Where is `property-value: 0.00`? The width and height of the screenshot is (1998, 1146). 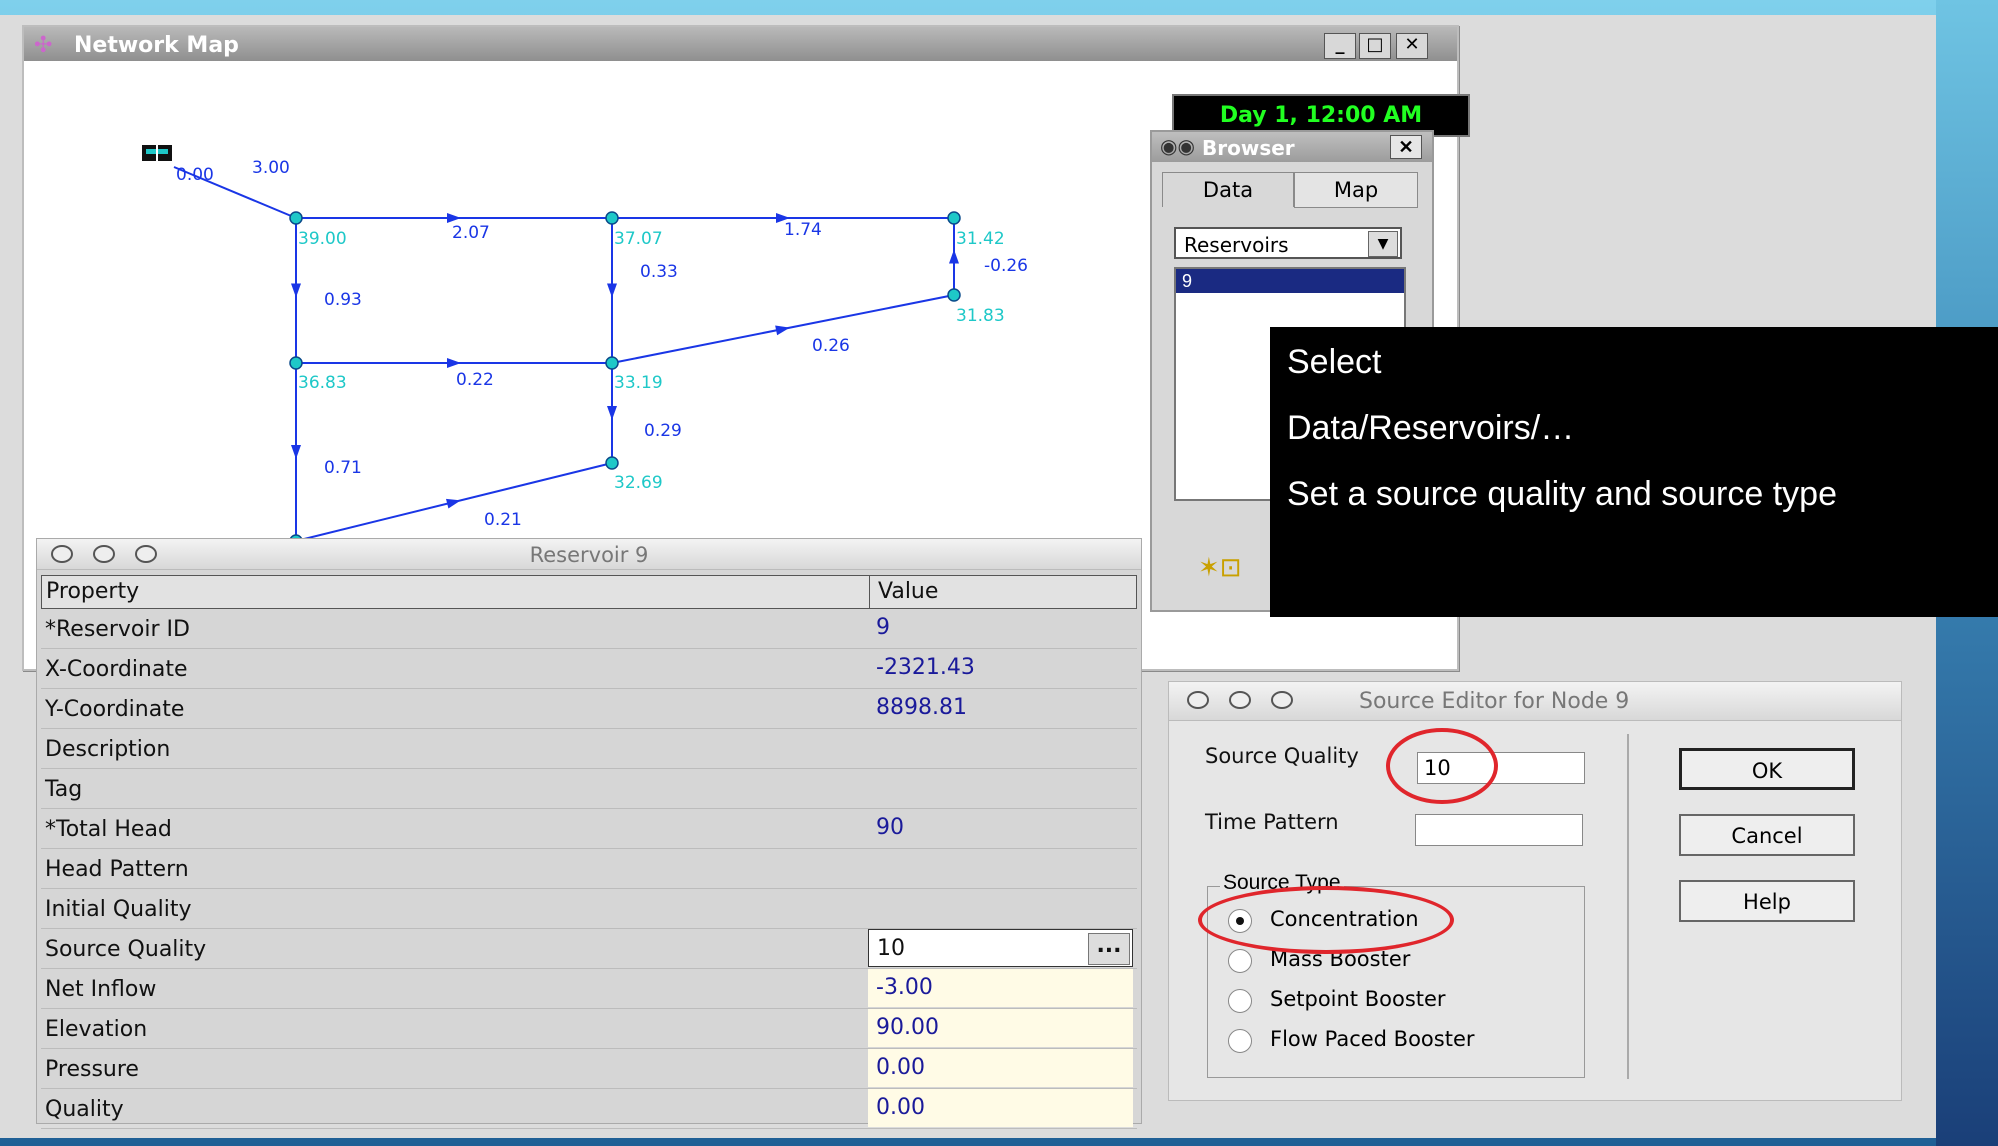
property-value: 0.00 is located at coordinates (1000, 1068).